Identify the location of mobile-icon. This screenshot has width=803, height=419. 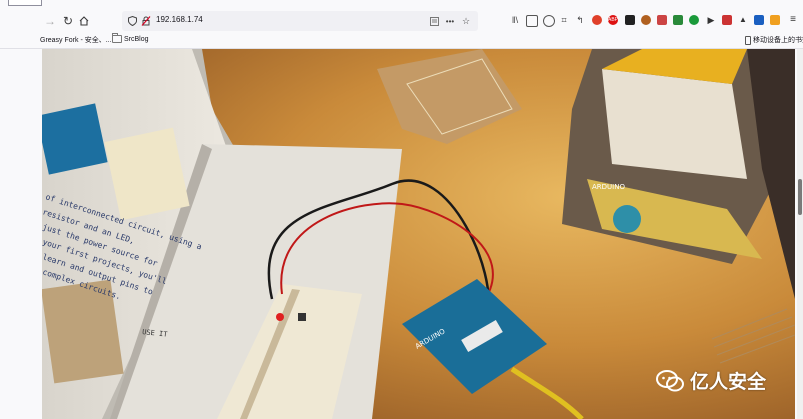
(748, 40).